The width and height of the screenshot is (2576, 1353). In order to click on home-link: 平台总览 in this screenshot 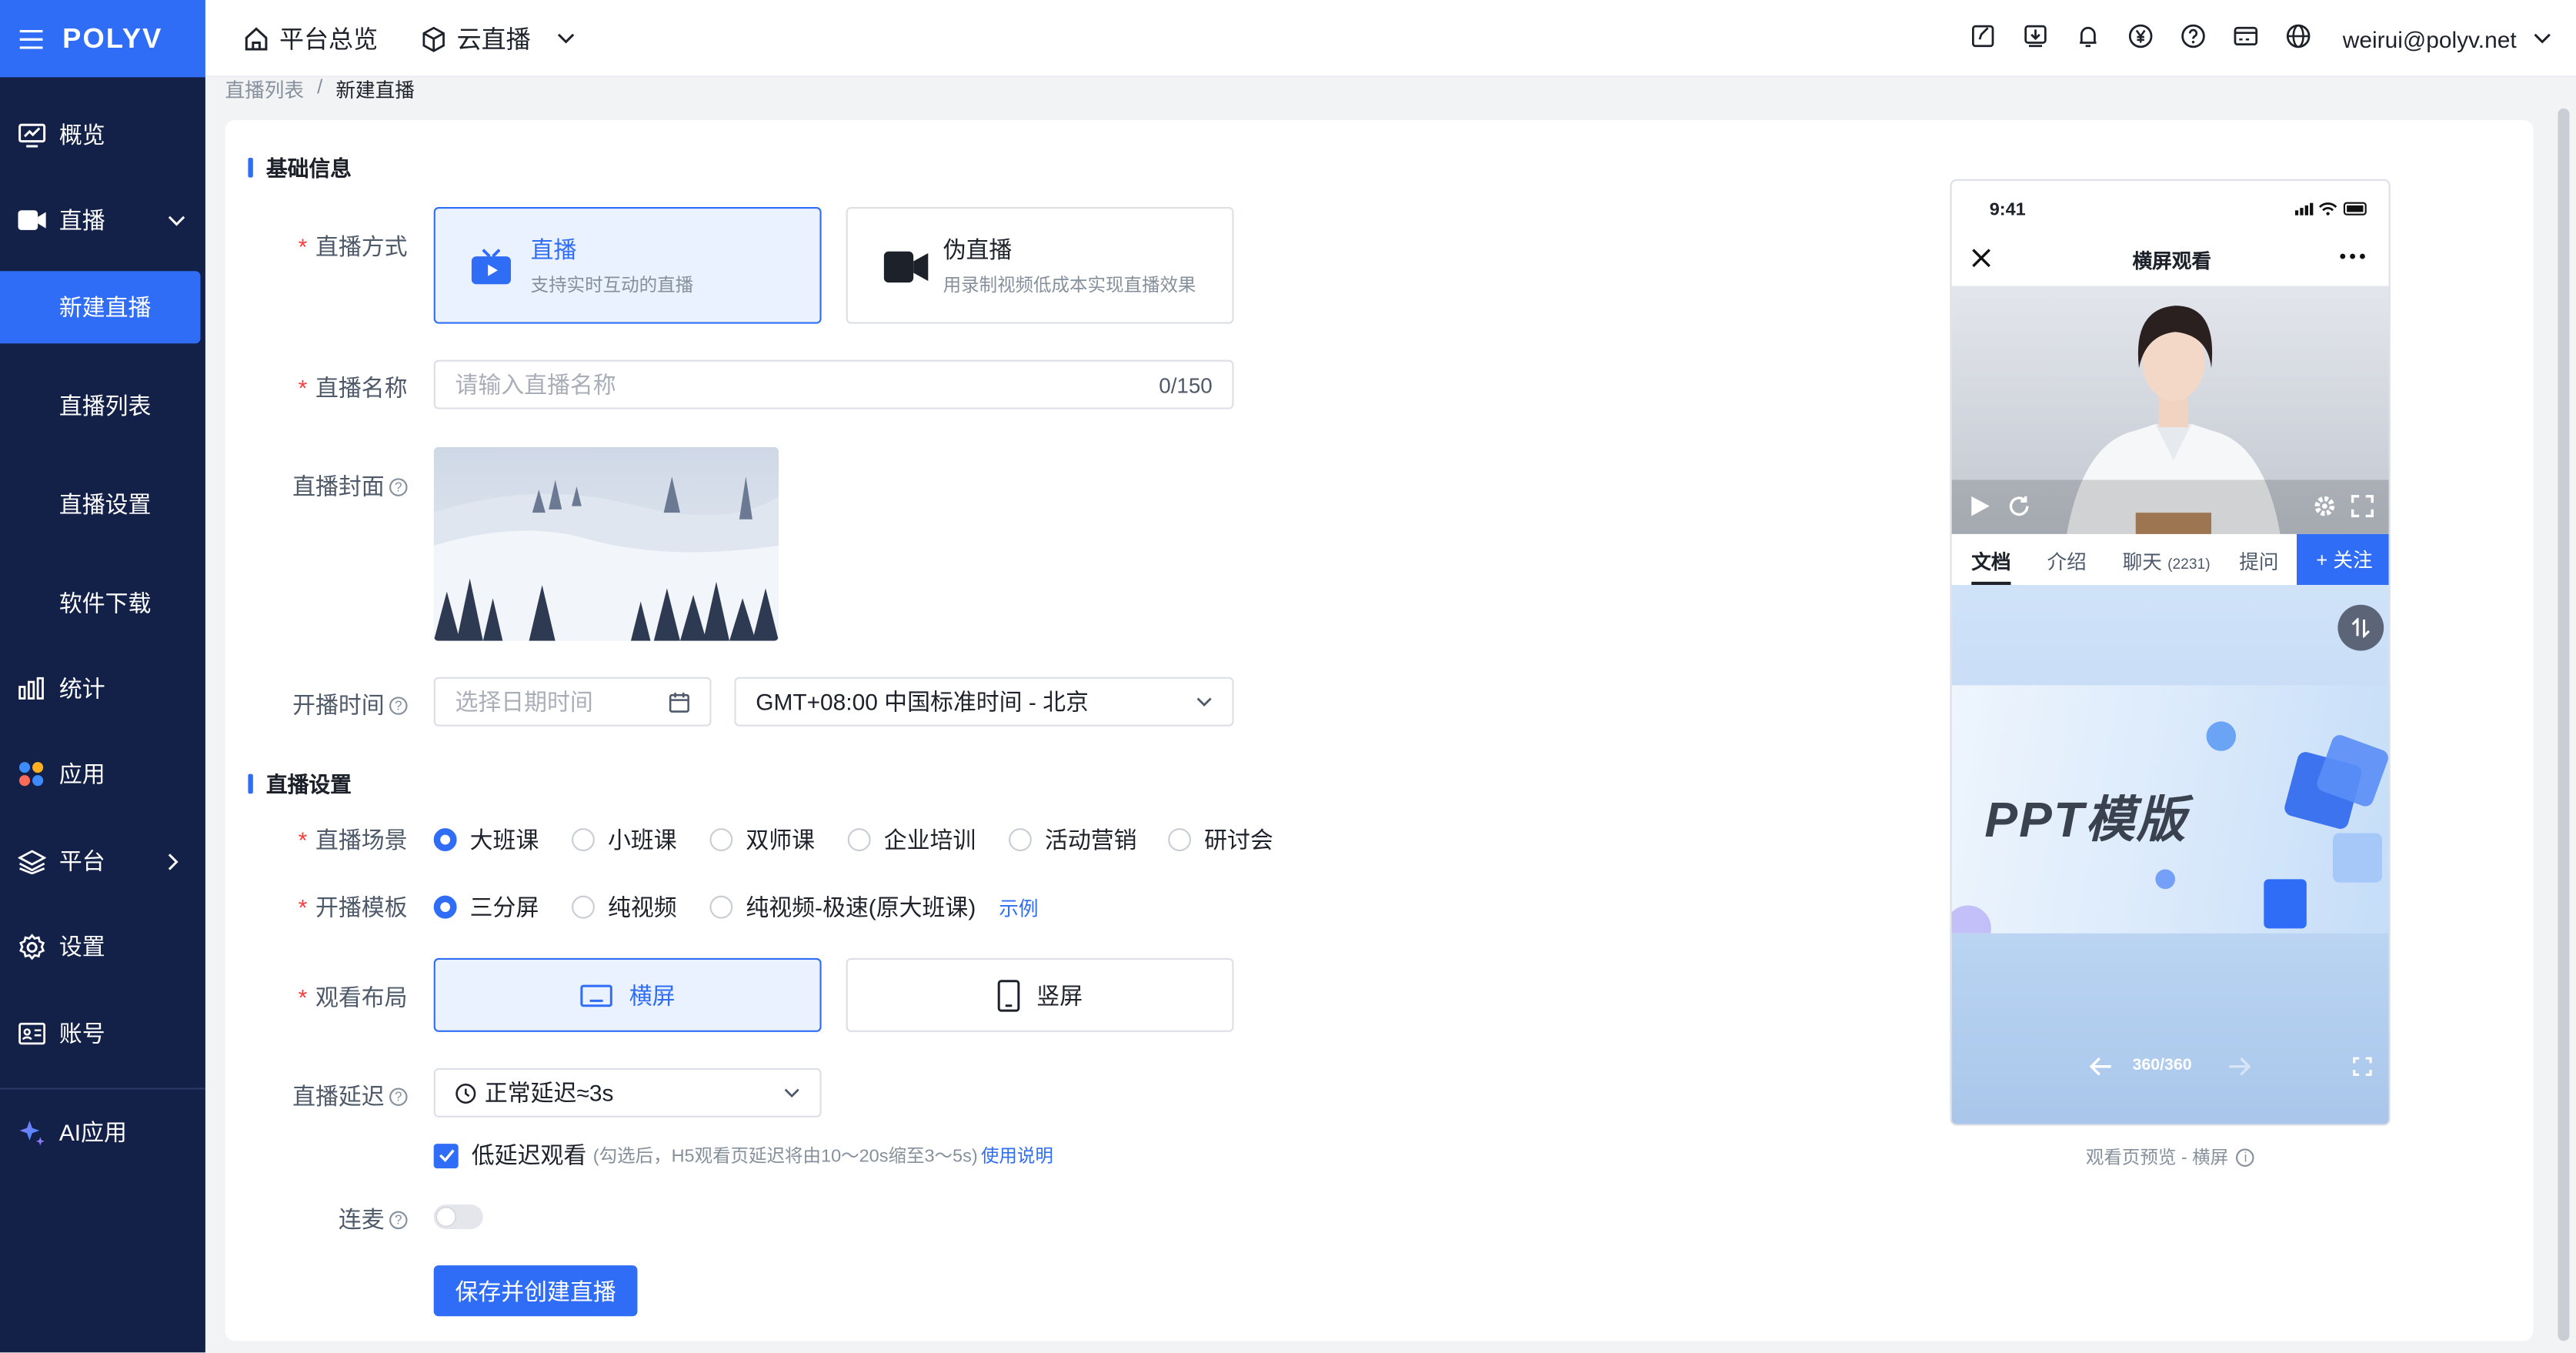, I will do `click(310, 38)`.